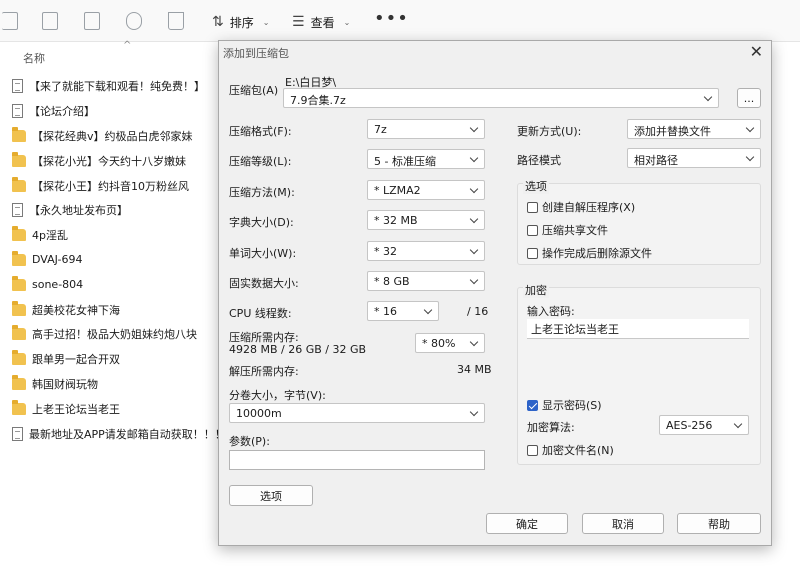 The image size is (800, 566). Describe the element at coordinates (264, 371) in the screenshot. I see `decompress-memory-label: 解压所需内存:` at that location.